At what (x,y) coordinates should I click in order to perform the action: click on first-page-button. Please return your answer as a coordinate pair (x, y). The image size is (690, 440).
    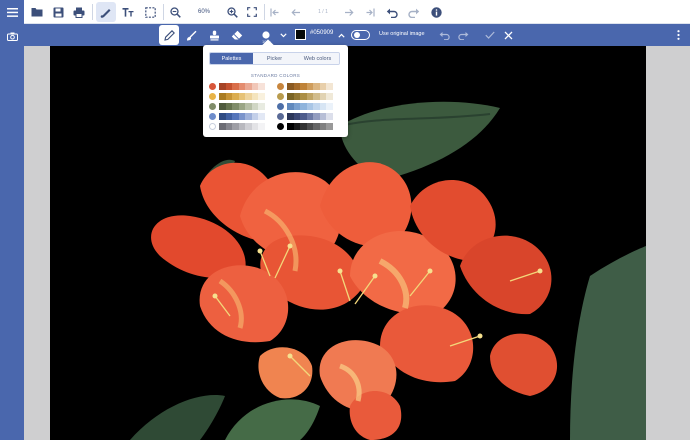
    Looking at the image, I should click on (275, 12).